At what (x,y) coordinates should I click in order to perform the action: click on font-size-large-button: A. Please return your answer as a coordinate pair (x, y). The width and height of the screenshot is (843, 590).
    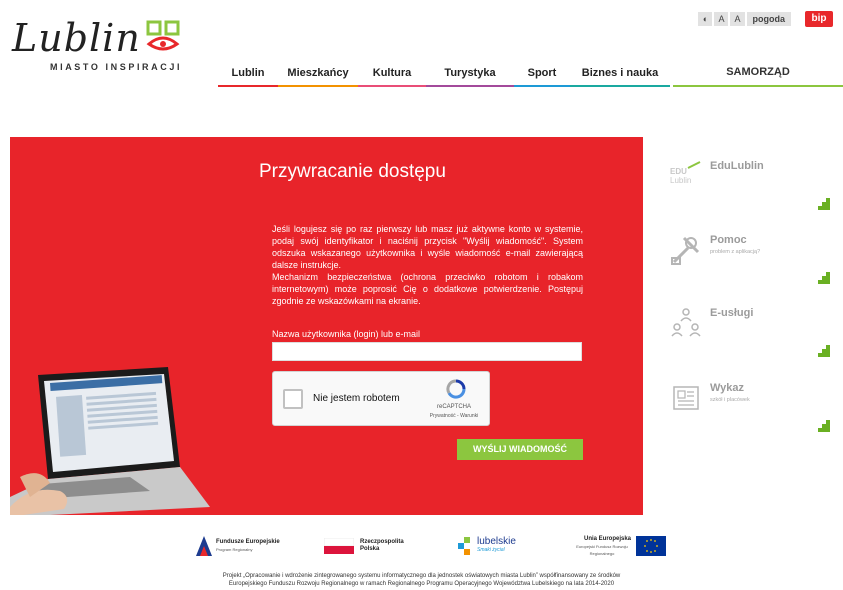
    Looking at the image, I should click on (737, 19).